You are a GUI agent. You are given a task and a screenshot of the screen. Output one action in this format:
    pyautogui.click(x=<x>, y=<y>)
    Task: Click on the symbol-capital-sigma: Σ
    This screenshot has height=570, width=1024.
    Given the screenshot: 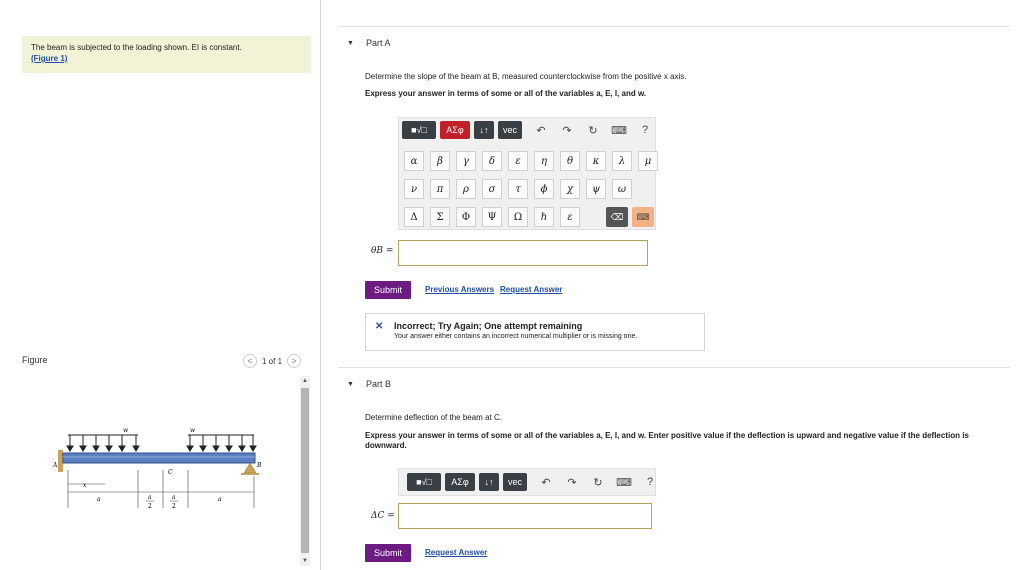 What is the action you would take?
    pyautogui.click(x=440, y=217)
    